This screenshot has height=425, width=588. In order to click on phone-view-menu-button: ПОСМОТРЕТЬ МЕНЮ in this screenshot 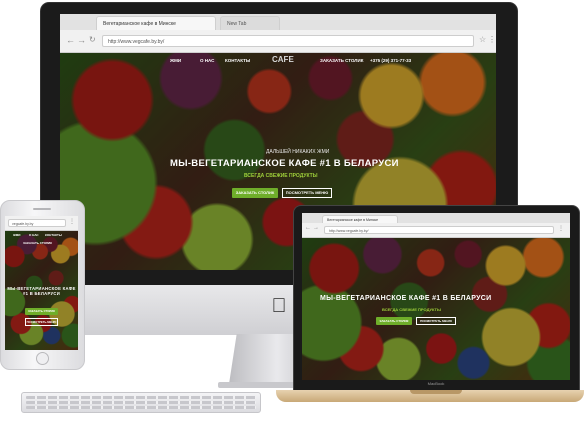, I will do `click(41, 322)`.